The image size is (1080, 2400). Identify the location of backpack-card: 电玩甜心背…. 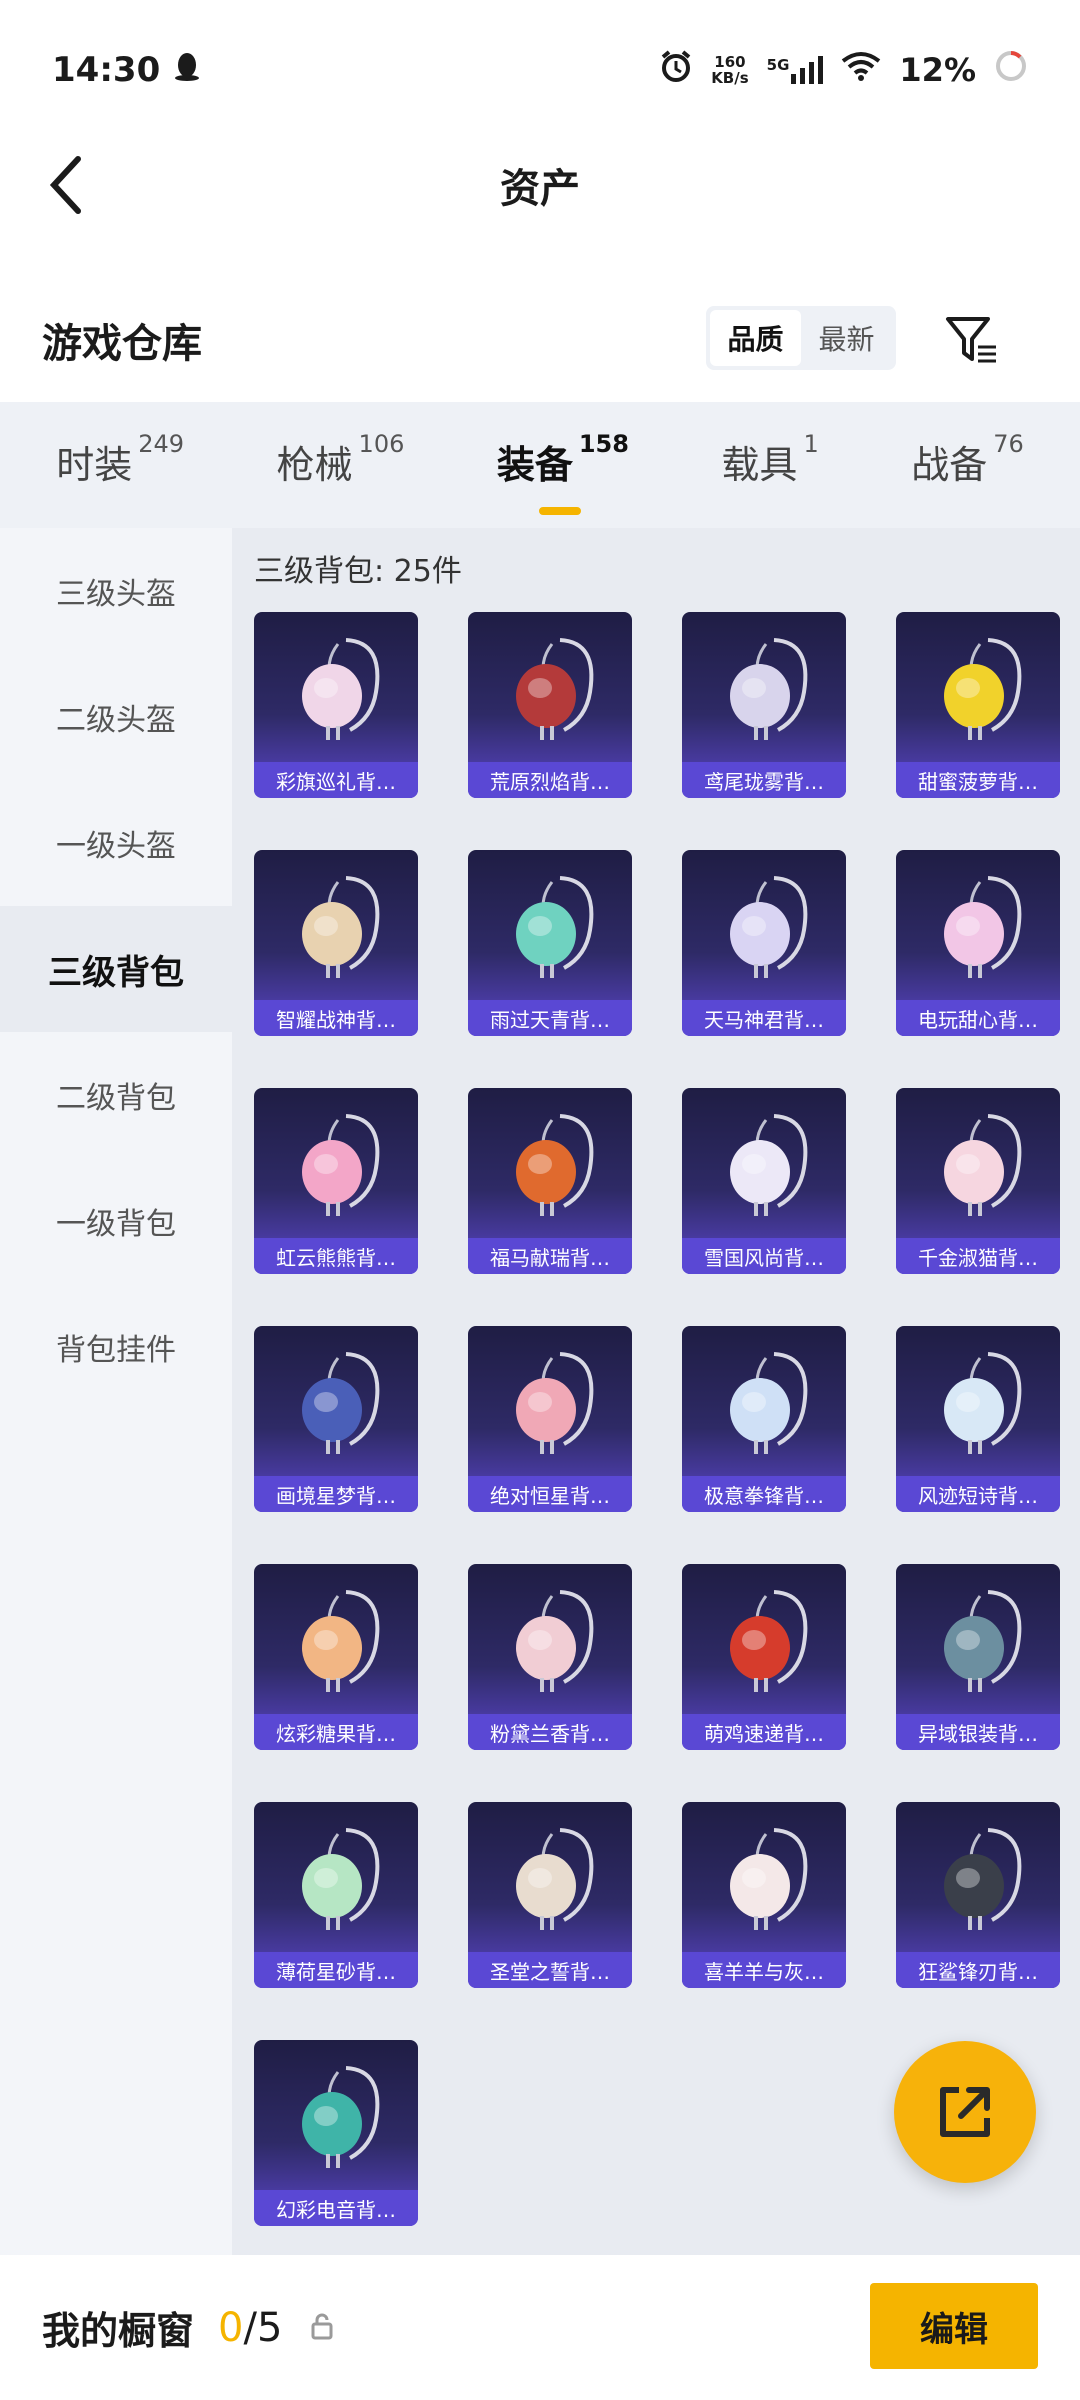
(978, 943).